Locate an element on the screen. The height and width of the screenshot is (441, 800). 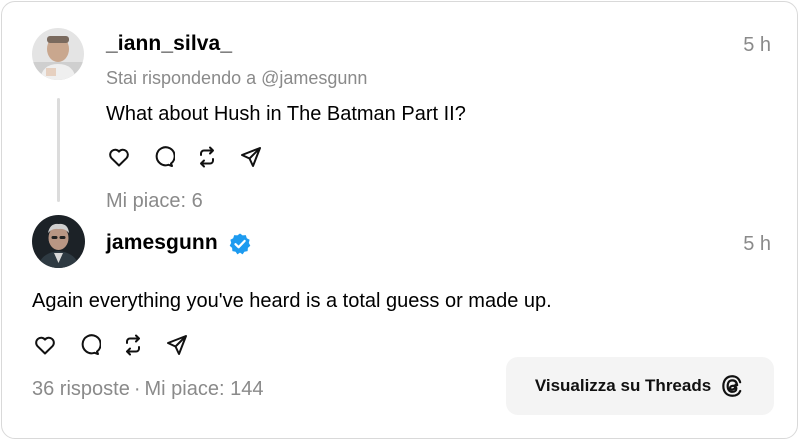
view-on-threads-label: Visualizza su Threads is located at coordinates (623, 385).